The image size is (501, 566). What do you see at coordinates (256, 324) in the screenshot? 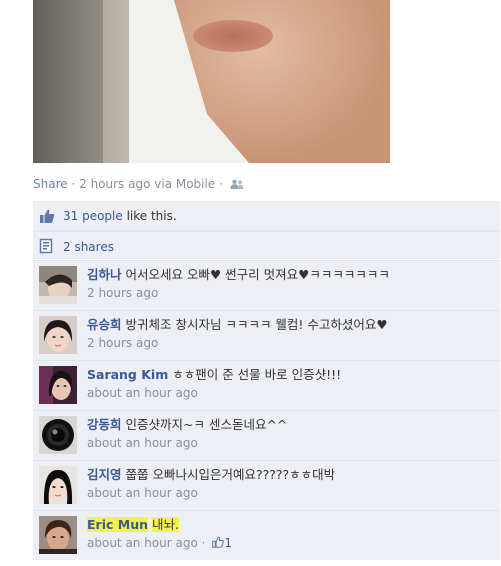
I see `comment-text: 방귀체조 창시자님 ㅋㅋㅋㅋ 웰컴! 수고하셨어요♥` at bounding box center [256, 324].